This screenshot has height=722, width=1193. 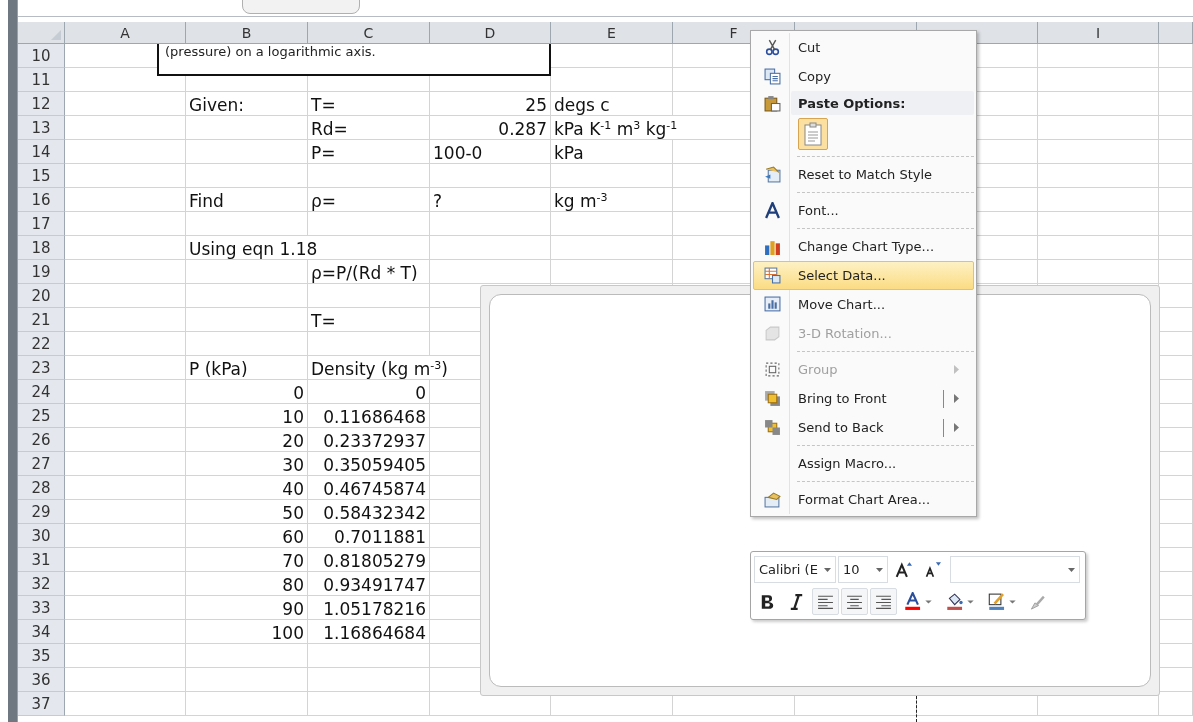 I want to click on row-header: 25, so click(x=41, y=416).